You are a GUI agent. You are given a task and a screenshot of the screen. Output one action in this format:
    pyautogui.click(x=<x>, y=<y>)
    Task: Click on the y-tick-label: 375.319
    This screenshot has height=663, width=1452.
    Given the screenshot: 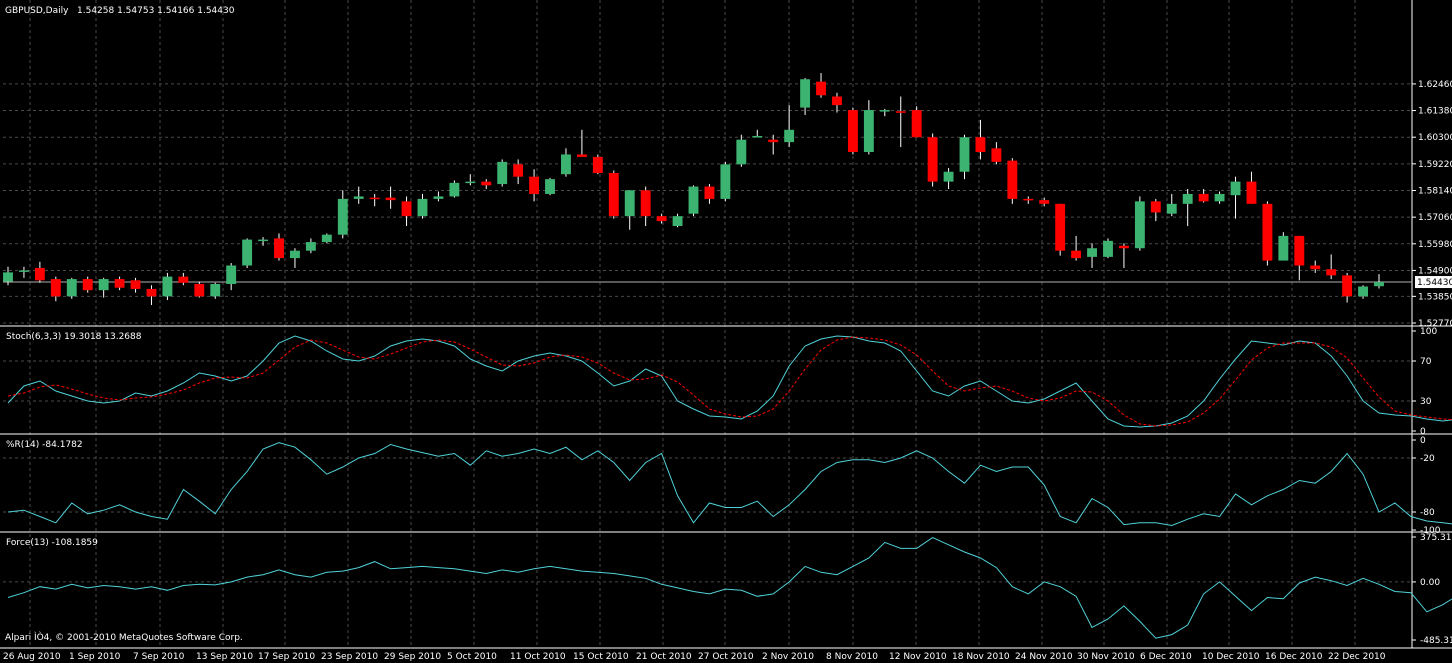 What is the action you would take?
    pyautogui.click(x=1436, y=538)
    